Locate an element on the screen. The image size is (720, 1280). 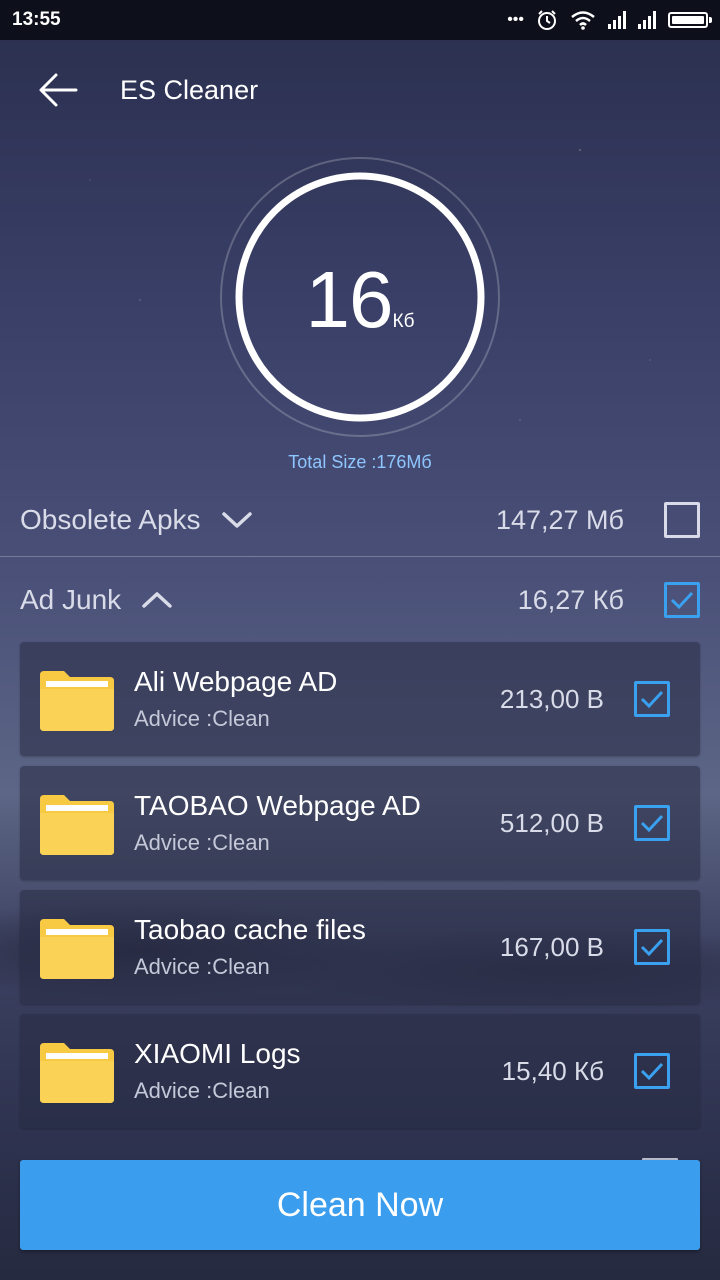
item-text: Taobao cache files Advice :Clean is located at coordinates (250, 947).